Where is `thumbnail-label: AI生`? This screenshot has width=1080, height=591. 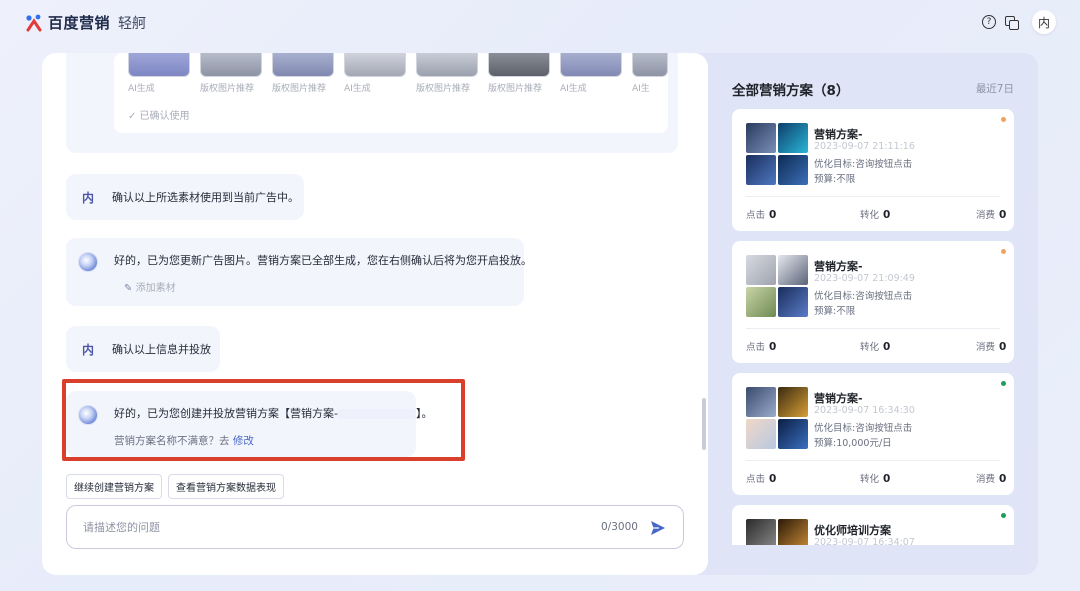
thumbnail-label: AI生 is located at coordinates (641, 89).